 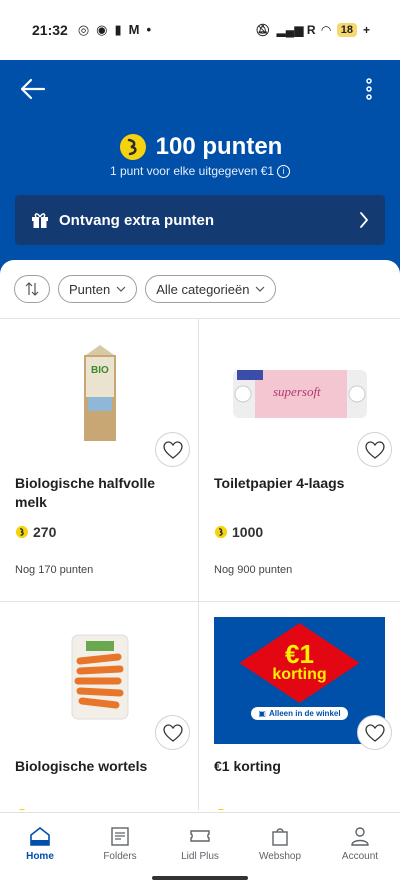 I want to click on tab-home: Home, so click(x=40, y=851).